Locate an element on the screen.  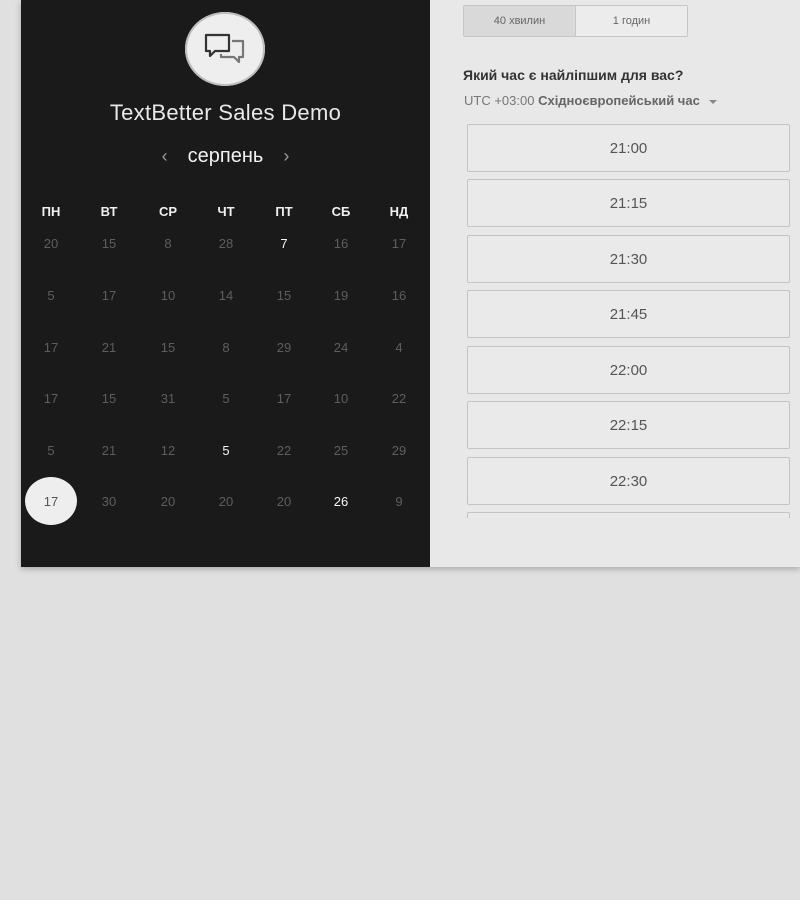
calendar-day-available: 26 is located at coordinates (341, 501).